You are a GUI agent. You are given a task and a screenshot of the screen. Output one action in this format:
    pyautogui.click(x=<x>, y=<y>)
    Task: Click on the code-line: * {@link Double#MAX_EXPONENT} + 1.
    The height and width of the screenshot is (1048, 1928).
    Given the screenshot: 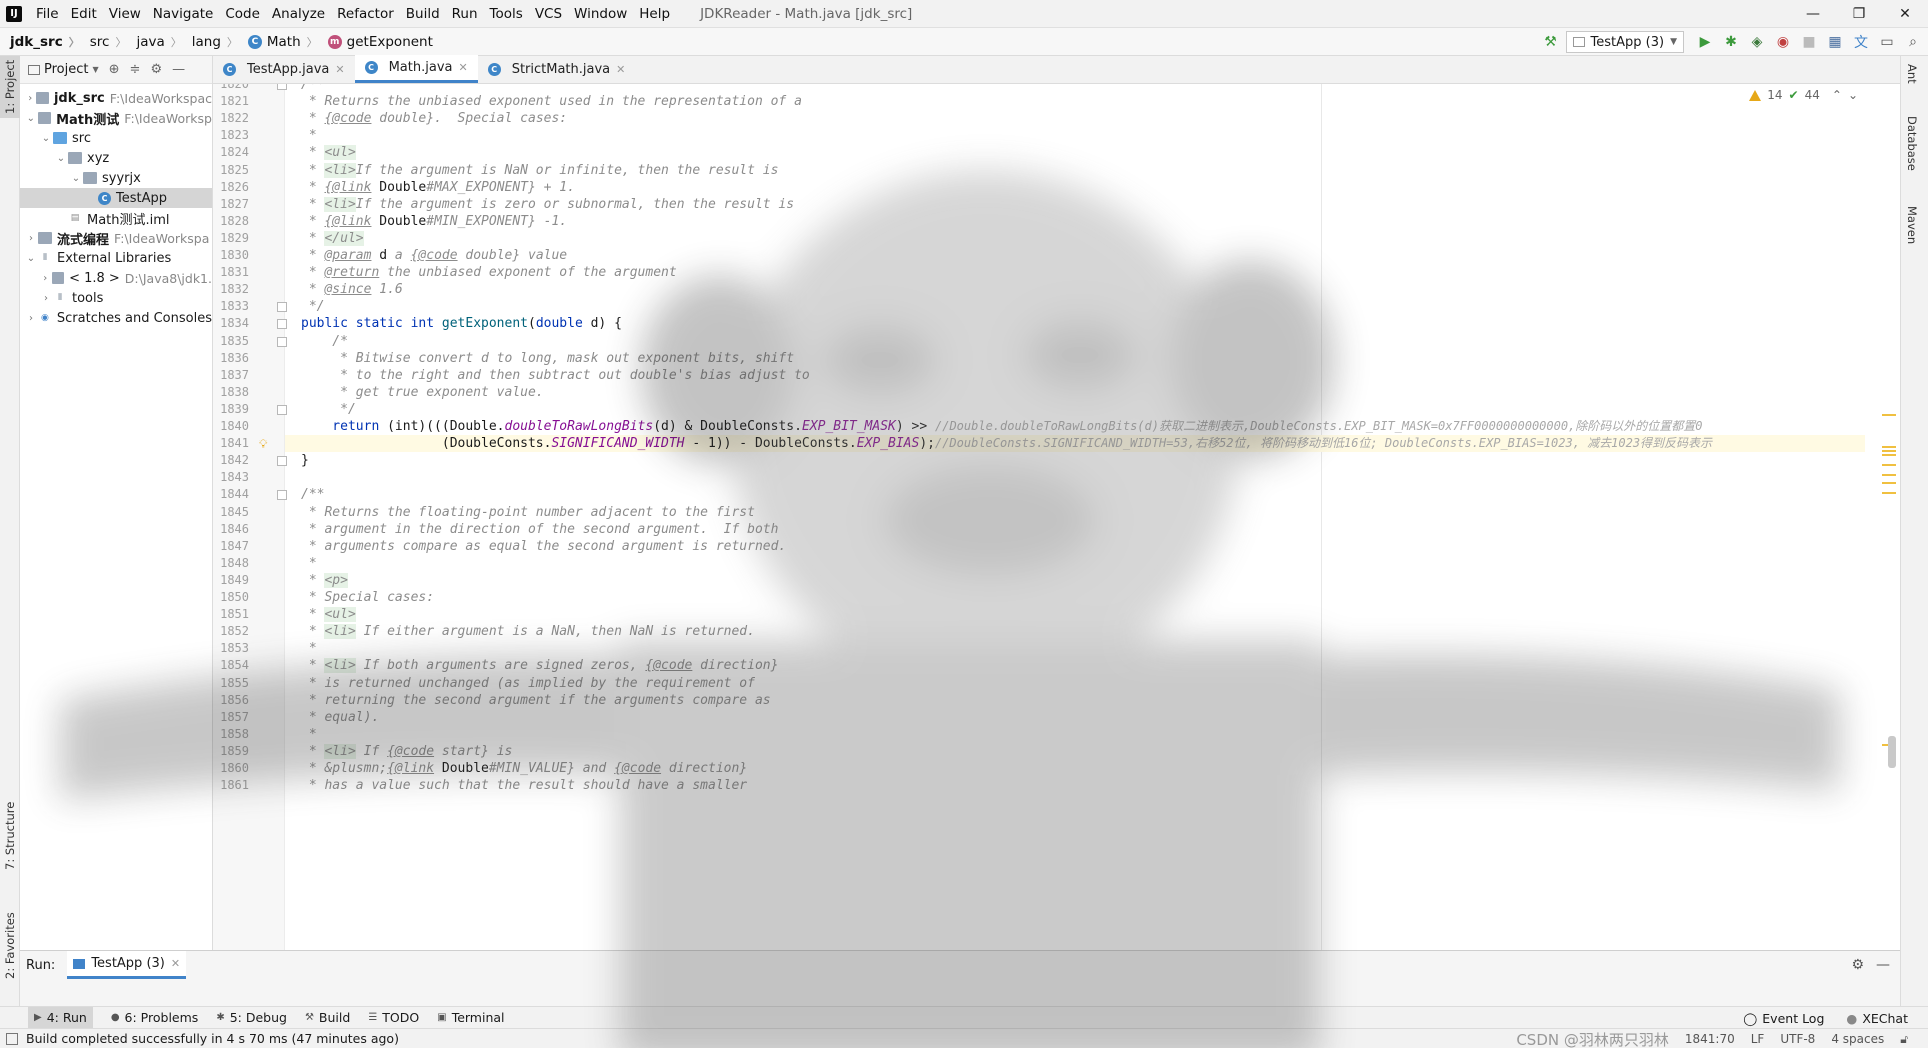 What is the action you would take?
    pyautogui.click(x=1075, y=187)
    